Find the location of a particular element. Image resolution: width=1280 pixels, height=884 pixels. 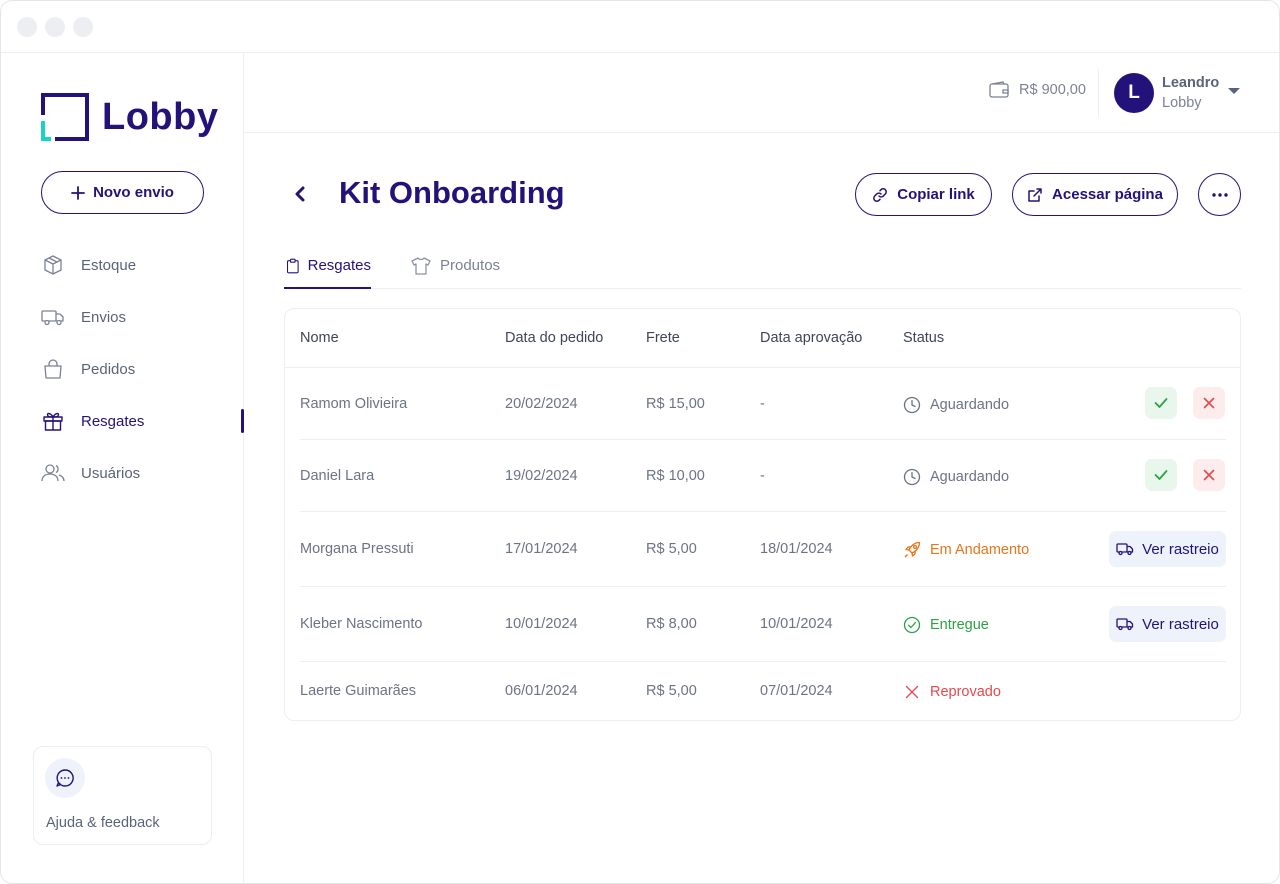

cell-name: Laerte Guimarães is located at coordinates (358, 691).